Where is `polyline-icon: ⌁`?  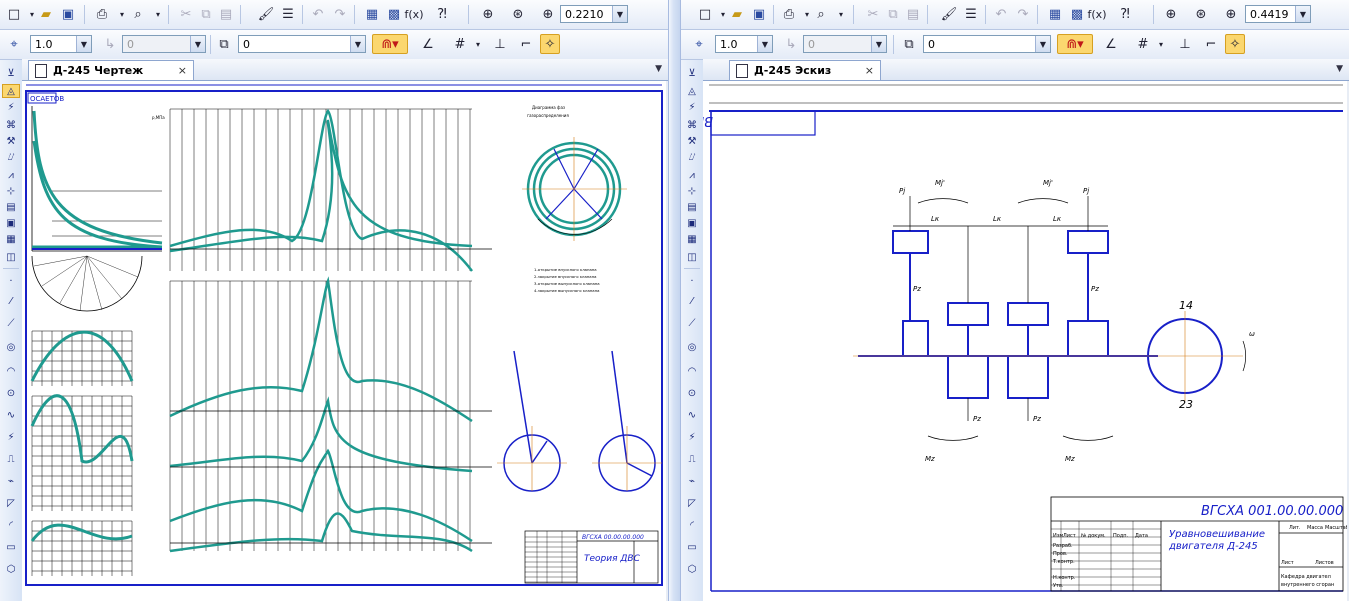
polyline-icon: ⌁ is located at coordinates (11, 481).